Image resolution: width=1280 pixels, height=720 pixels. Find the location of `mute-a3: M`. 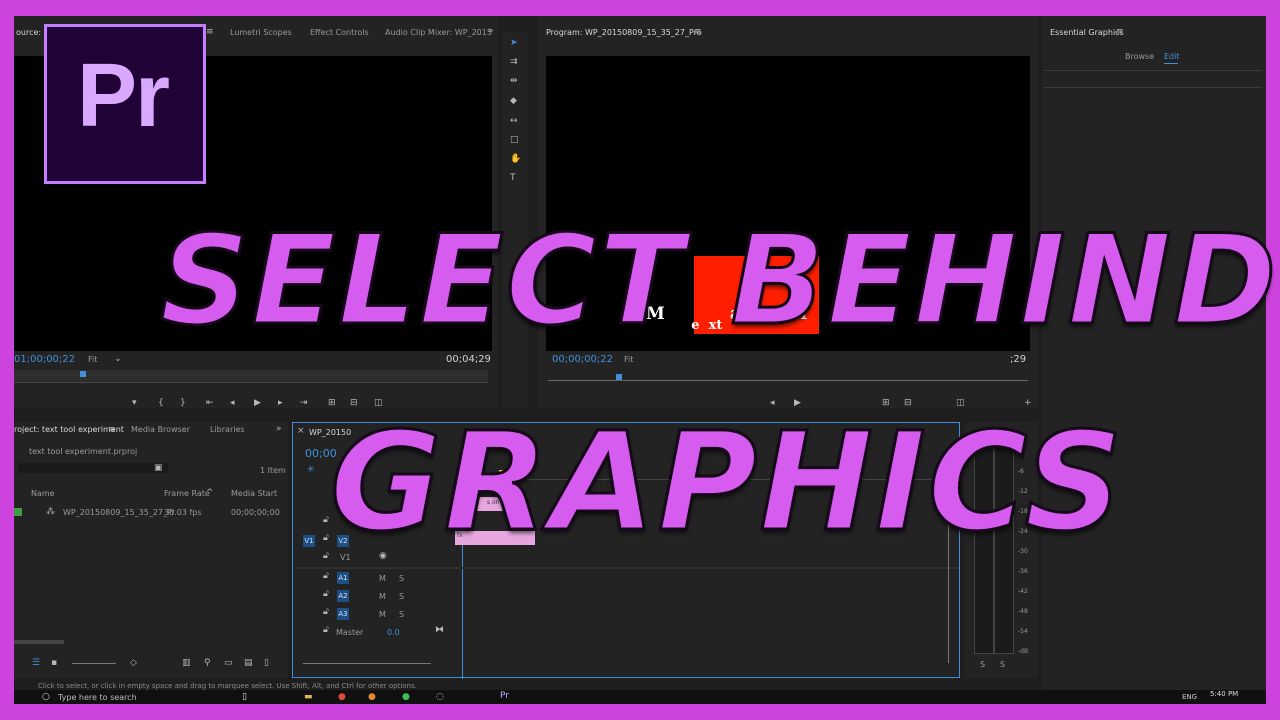

mute-a3: M is located at coordinates (382, 614).